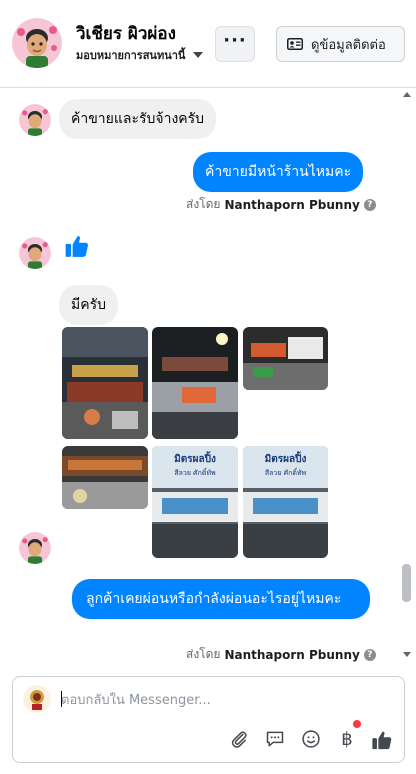 The width and height of the screenshot is (416, 774). What do you see at coordinates (275, 739) in the screenshot?
I see `speech-bubble-icon` at bounding box center [275, 739].